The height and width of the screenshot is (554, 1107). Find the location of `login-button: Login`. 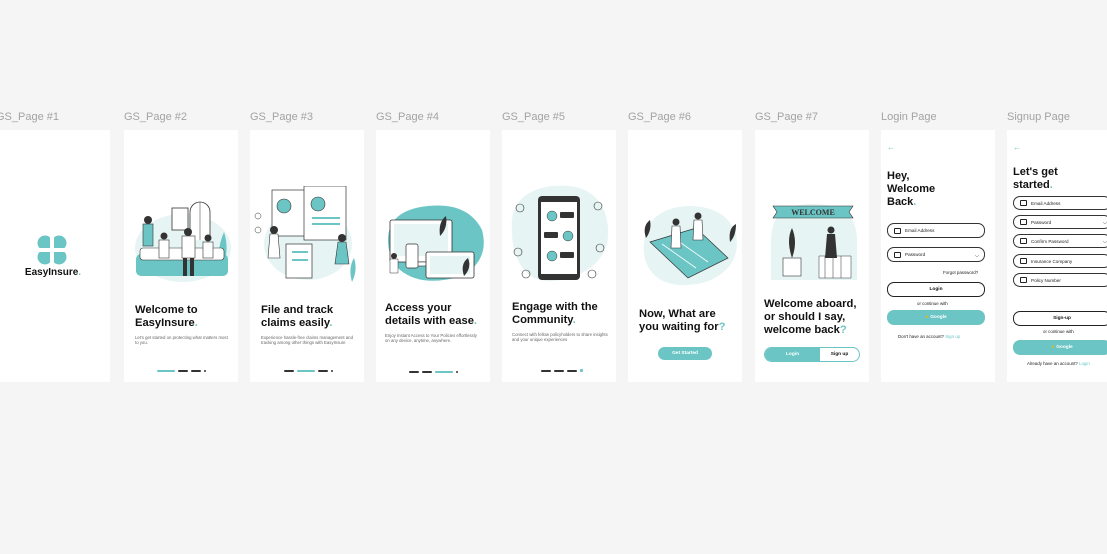

login-button: Login is located at coordinates (792, 354).